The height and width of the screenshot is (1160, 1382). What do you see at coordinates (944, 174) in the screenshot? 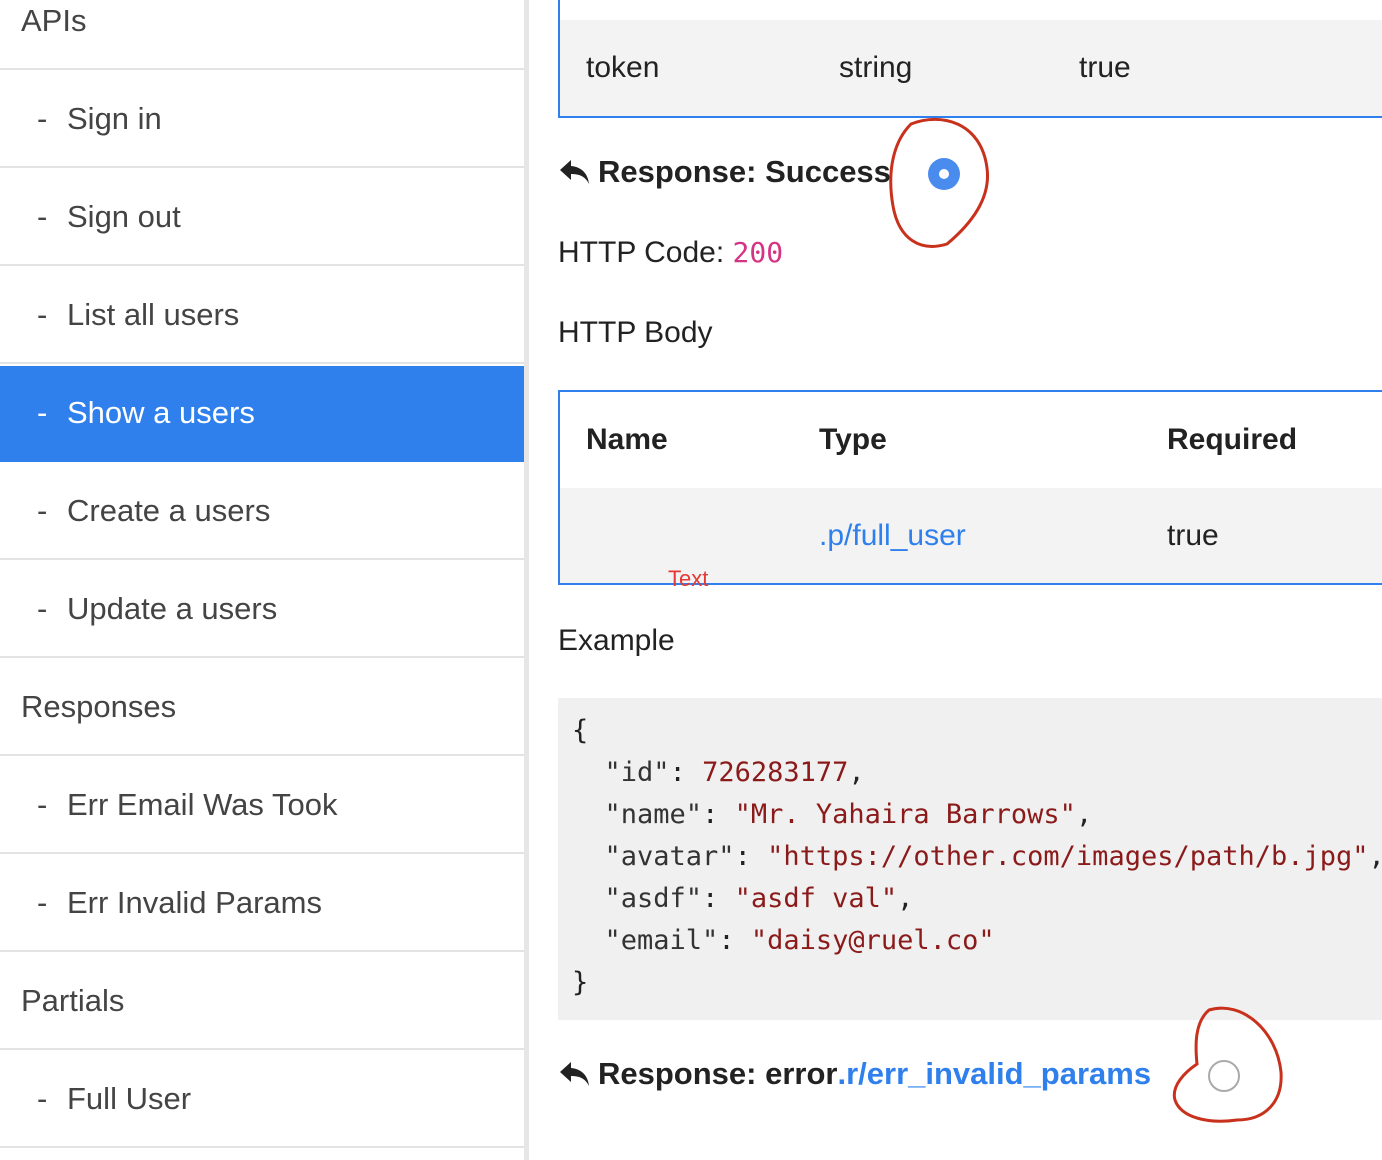
I see `response-success-radio` at bounding box center [944, 174].